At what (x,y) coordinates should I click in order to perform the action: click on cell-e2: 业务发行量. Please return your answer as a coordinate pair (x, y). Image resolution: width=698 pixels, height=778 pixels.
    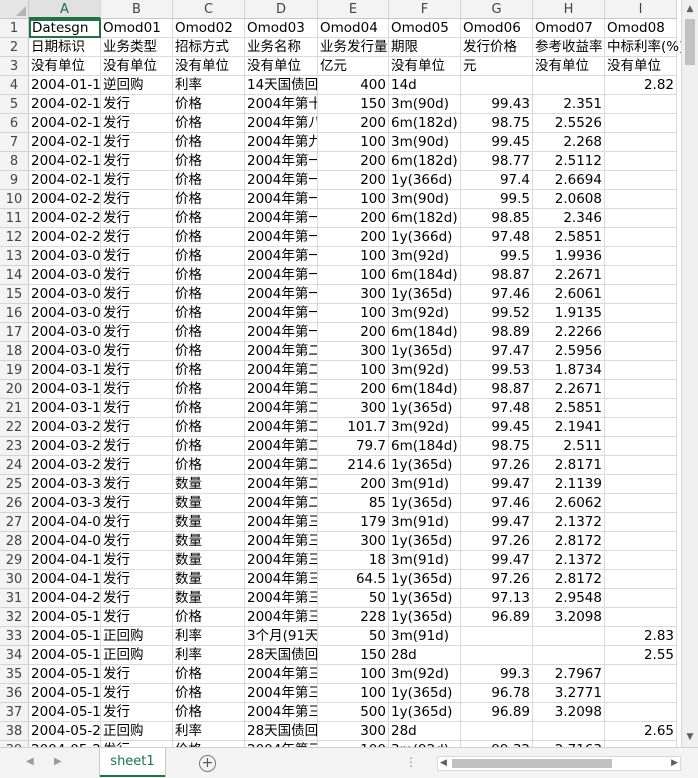
    Looking at the image, I should click on (353, 47).